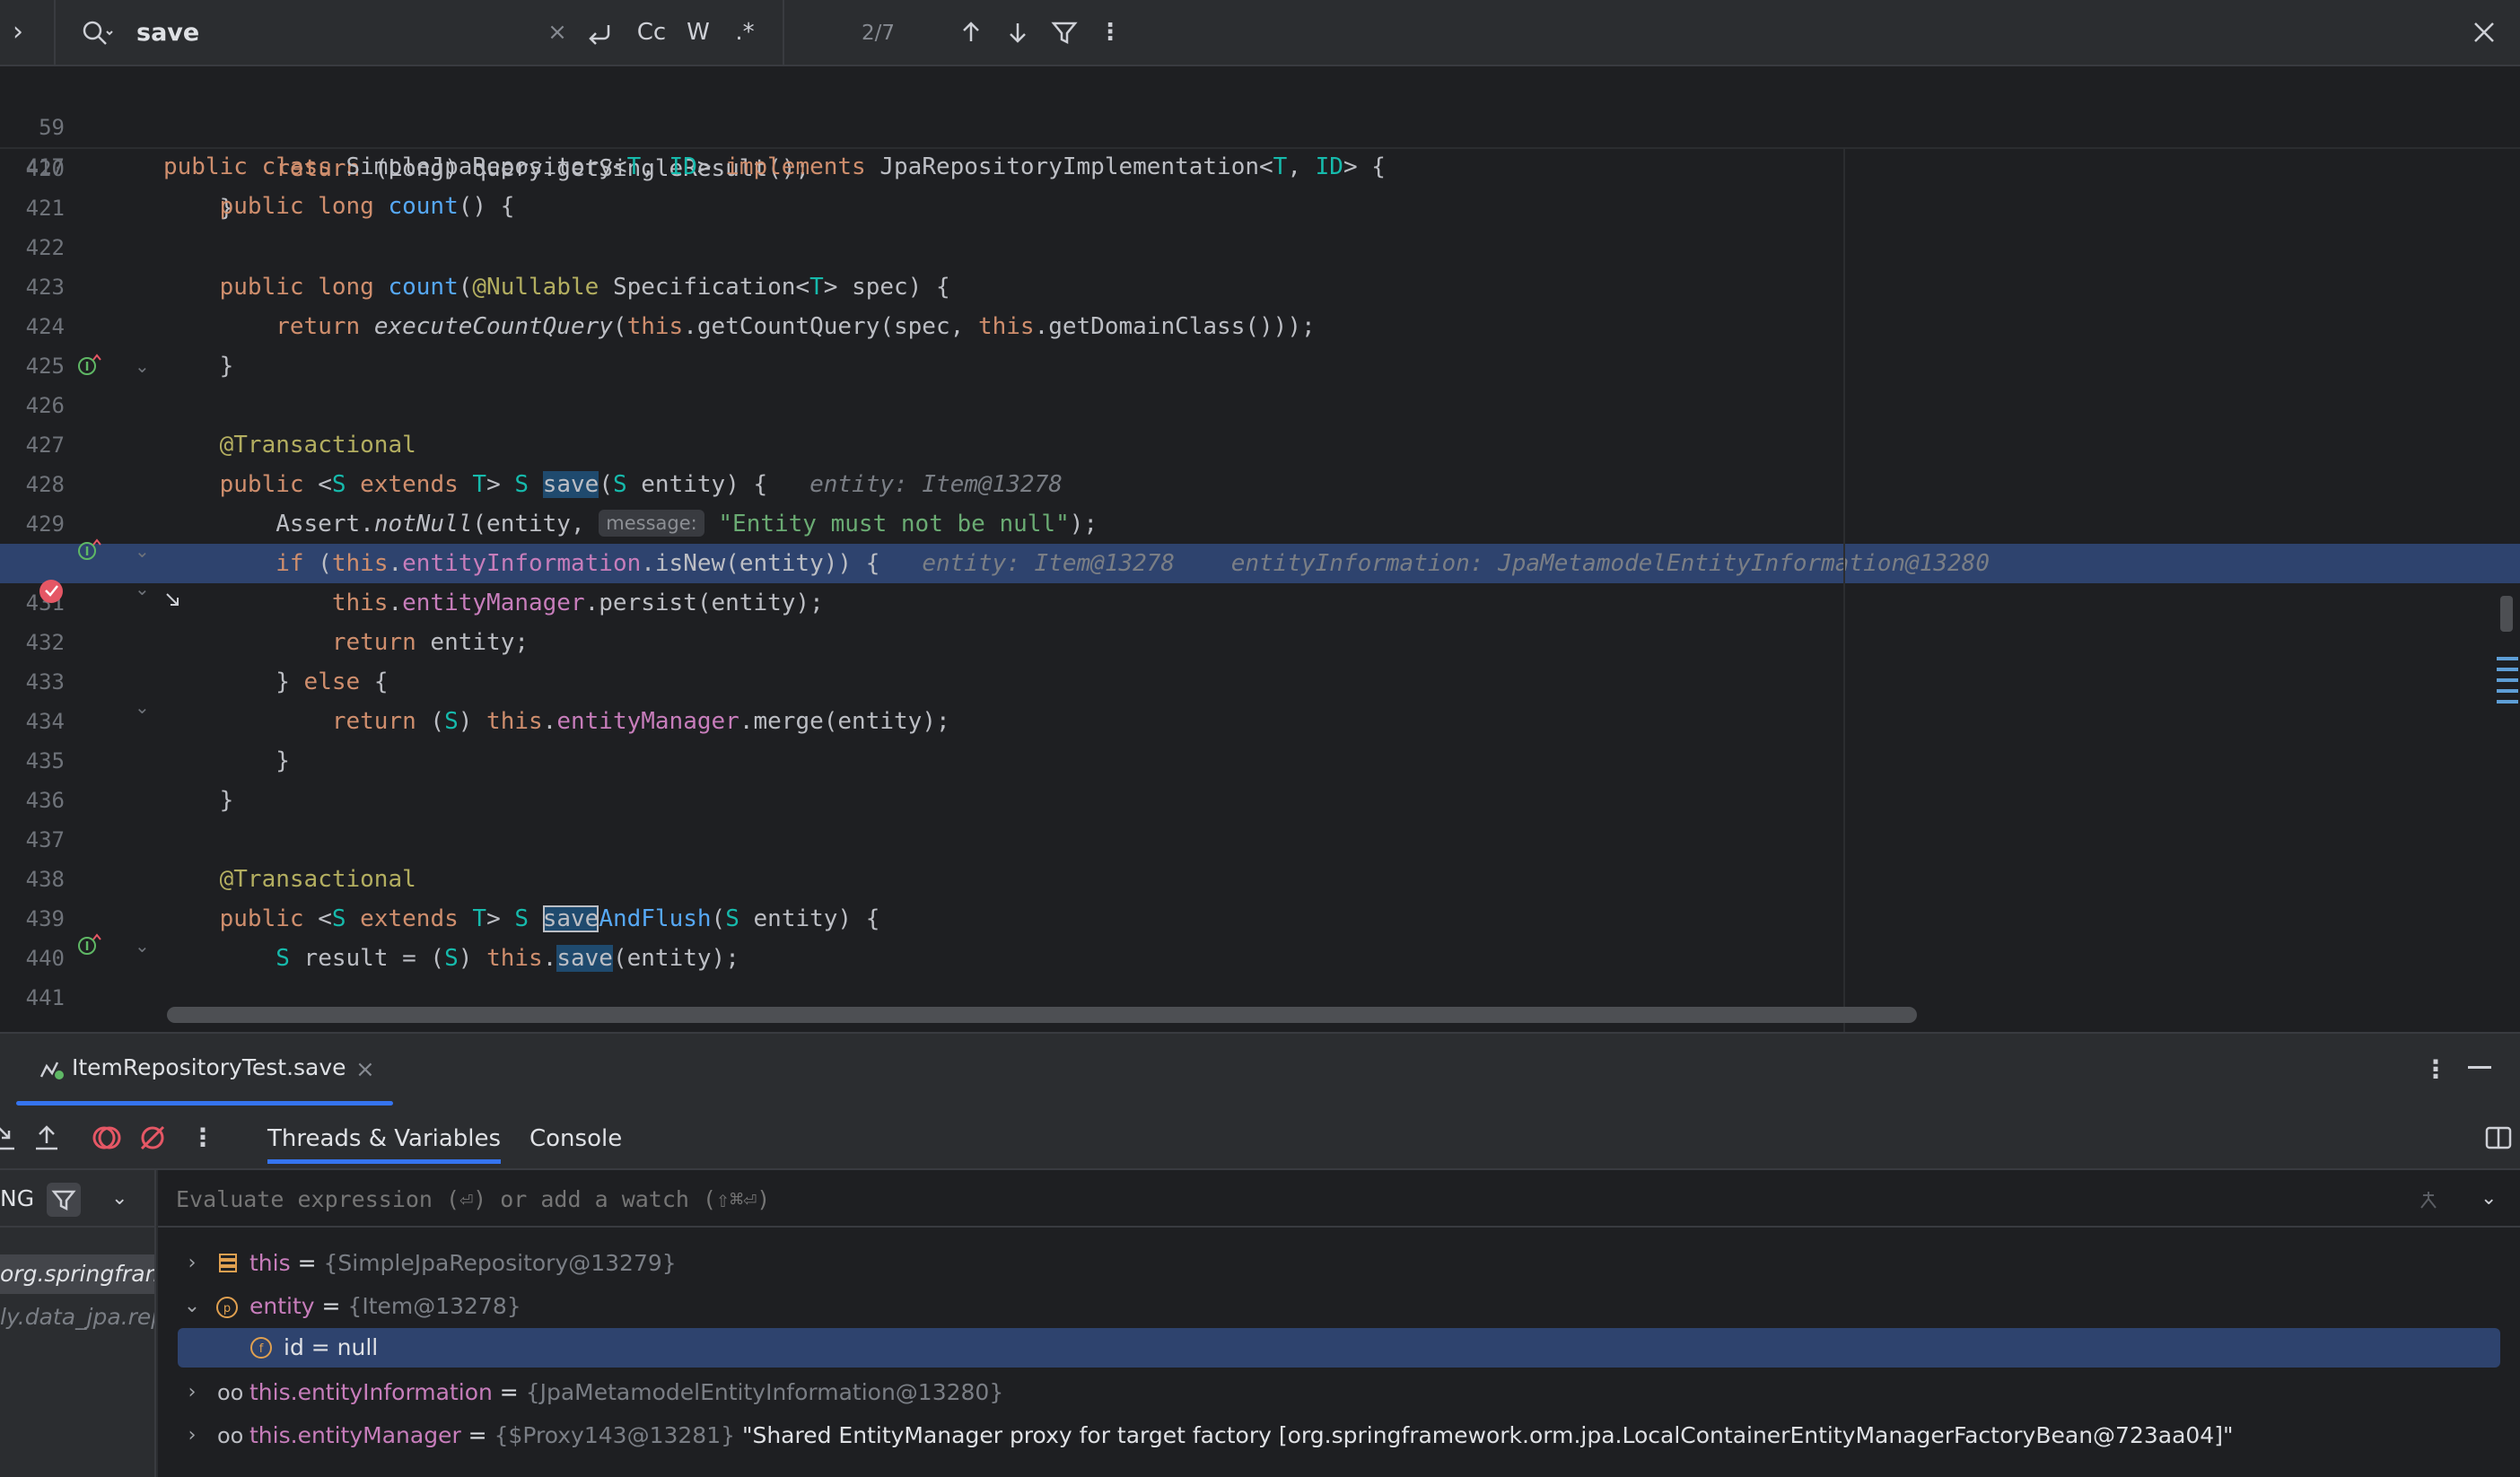  What do you see at coordinates (2484, 32) in the screenshot?
I see `close-icon` at bounding box center [2484, 32].